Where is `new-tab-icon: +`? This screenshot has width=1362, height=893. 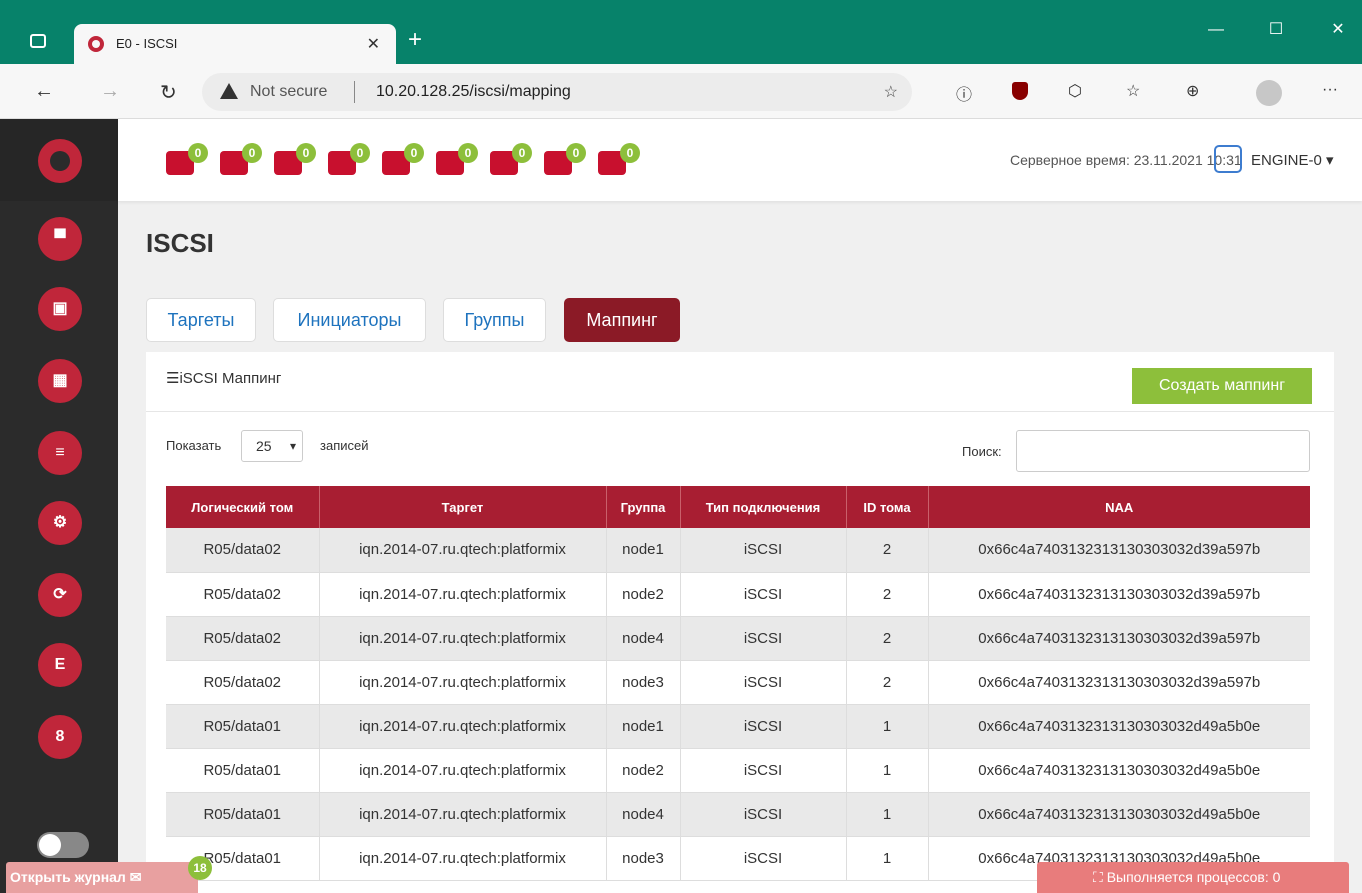
new-tab-icon: + is located at coordinates (415, 40).